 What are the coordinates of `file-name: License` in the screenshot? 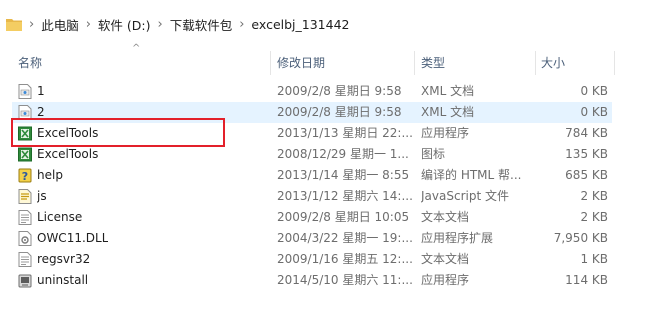 It's located at (60, 217).